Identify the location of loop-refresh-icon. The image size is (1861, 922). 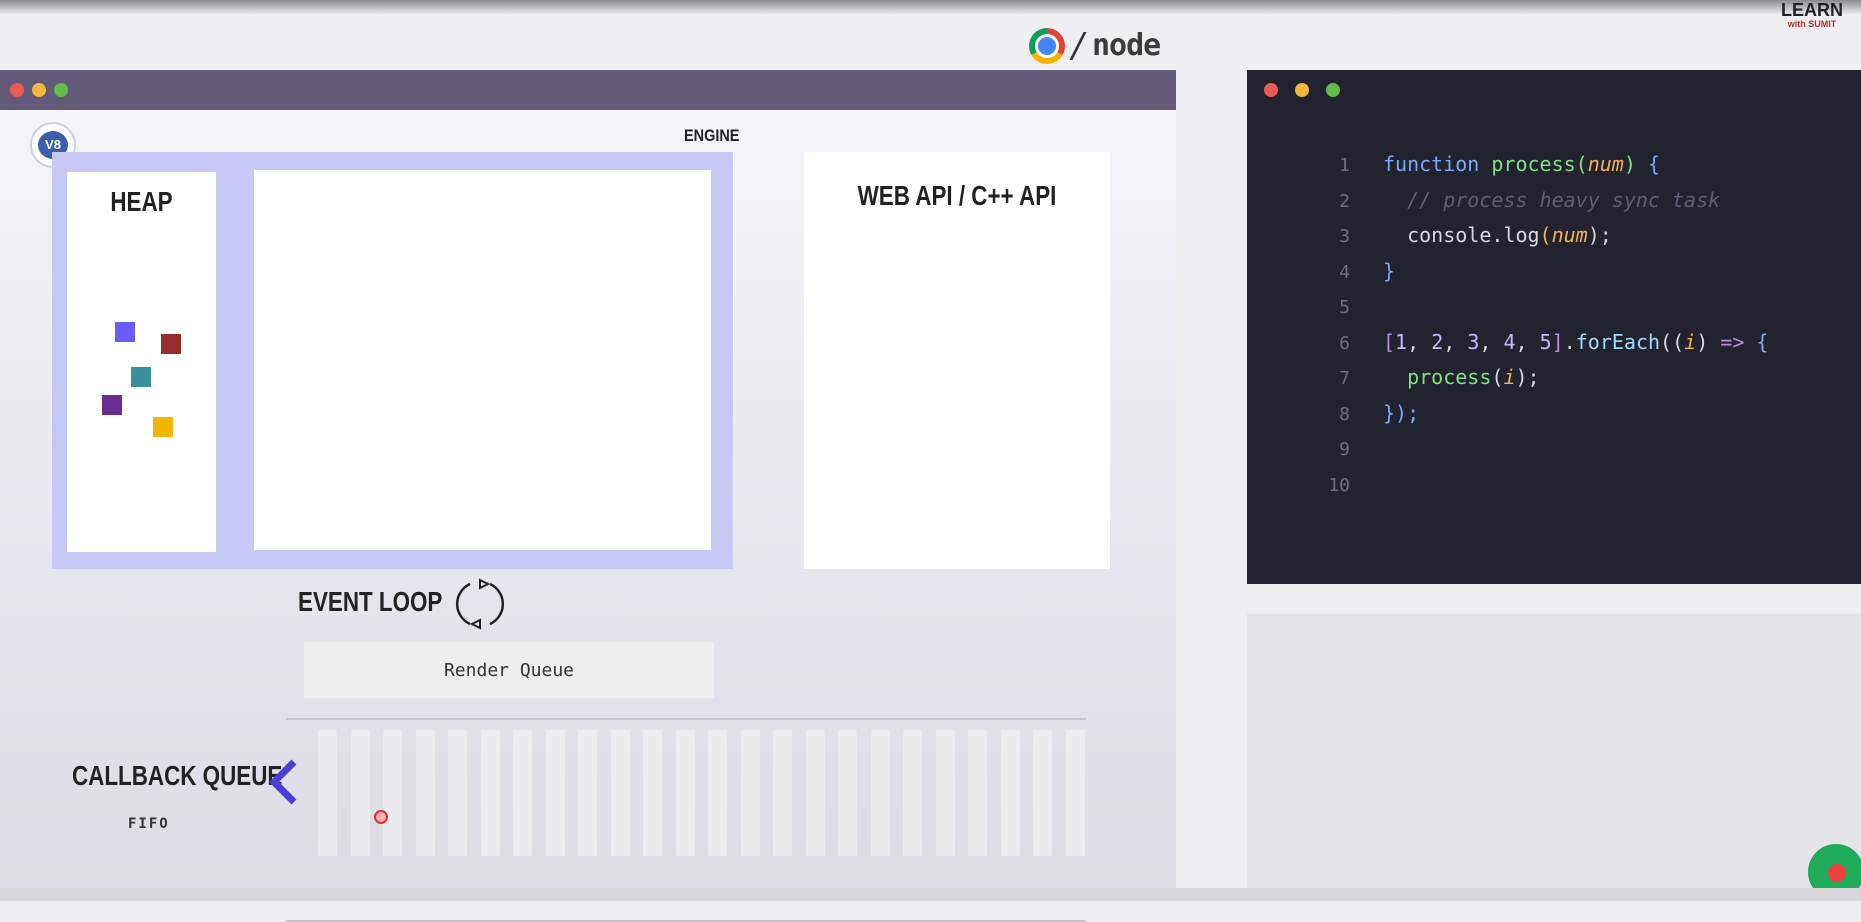
(480, 604).